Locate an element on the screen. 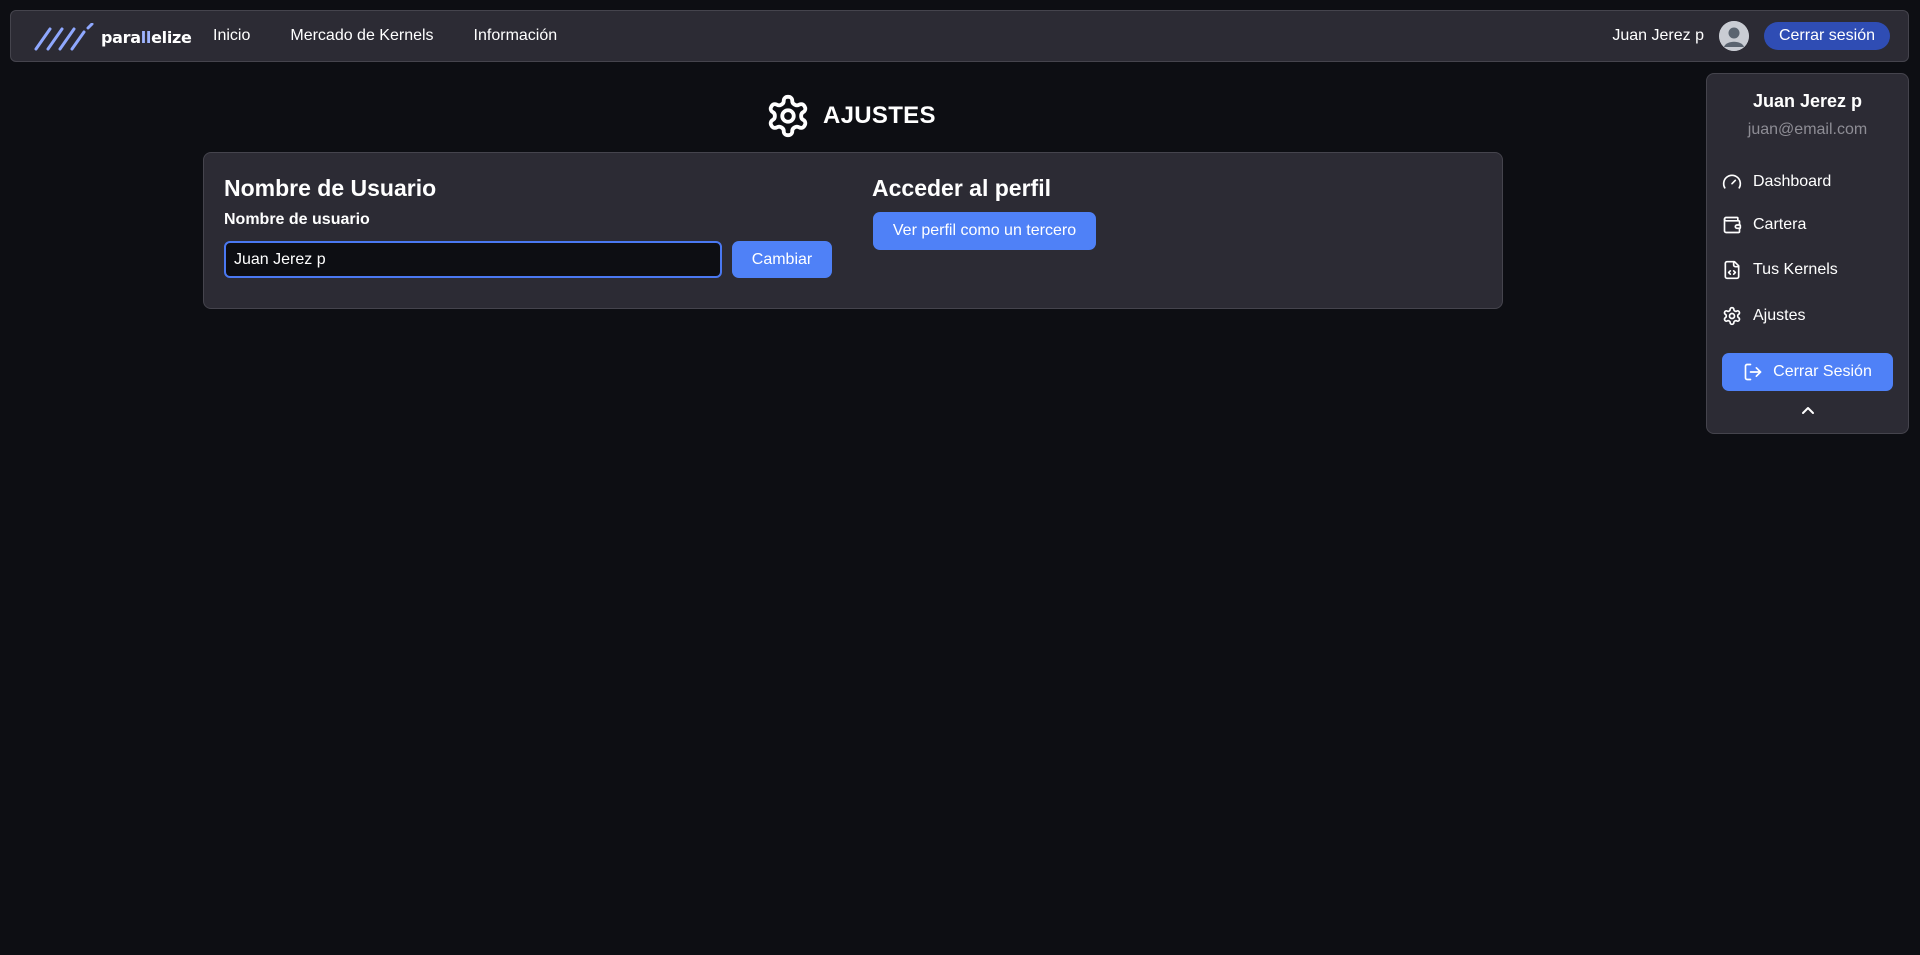  change-username-button: Cambiar is located at coordinates (782, 259).